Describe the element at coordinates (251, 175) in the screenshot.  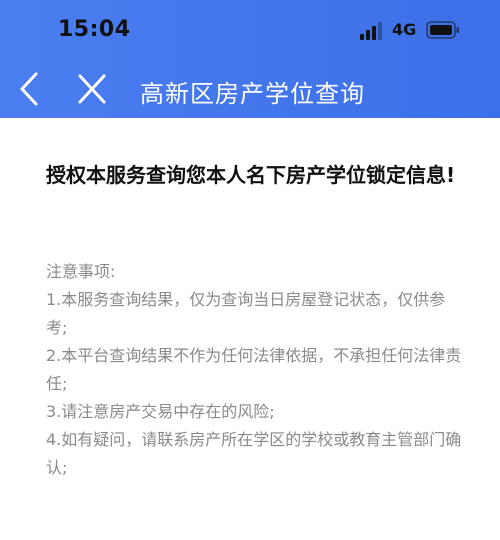
I see `authorization-heading: 授权本服务查询您本人名下房产学位锁定信息!` at that location.